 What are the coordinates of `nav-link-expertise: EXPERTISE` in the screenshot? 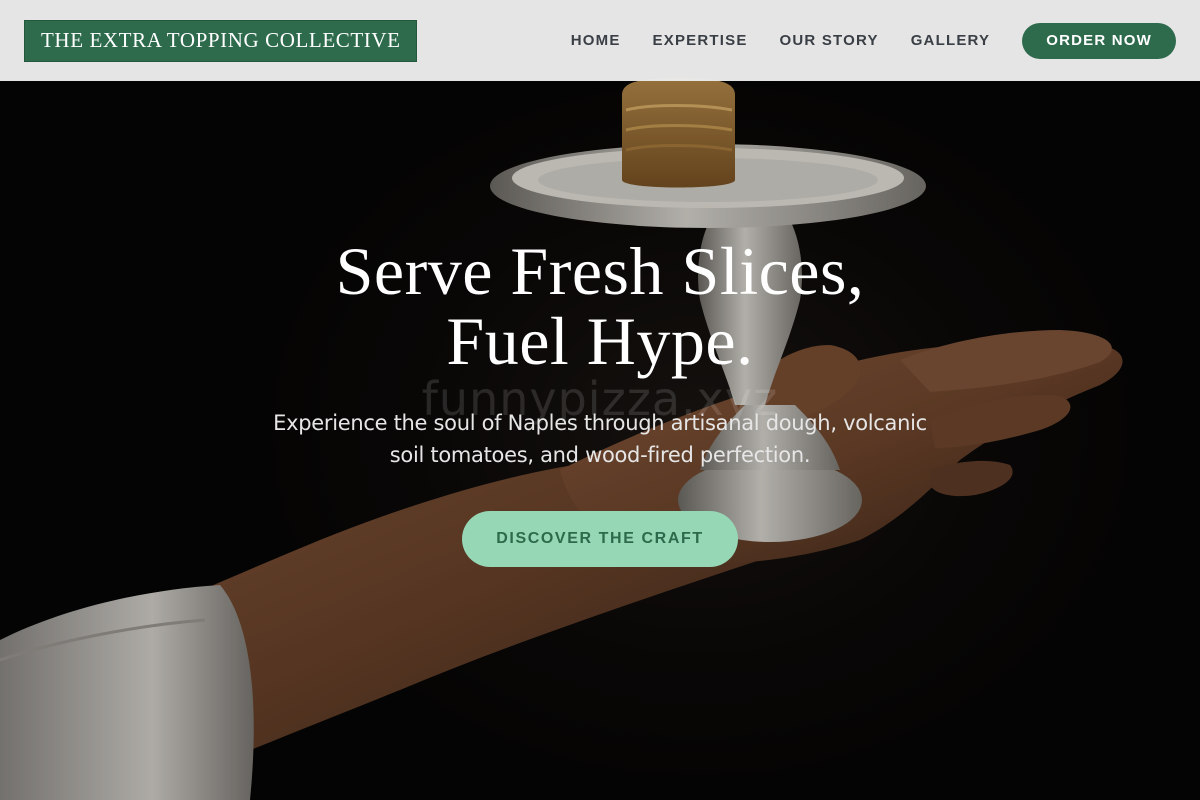 It's located at (700, 40).